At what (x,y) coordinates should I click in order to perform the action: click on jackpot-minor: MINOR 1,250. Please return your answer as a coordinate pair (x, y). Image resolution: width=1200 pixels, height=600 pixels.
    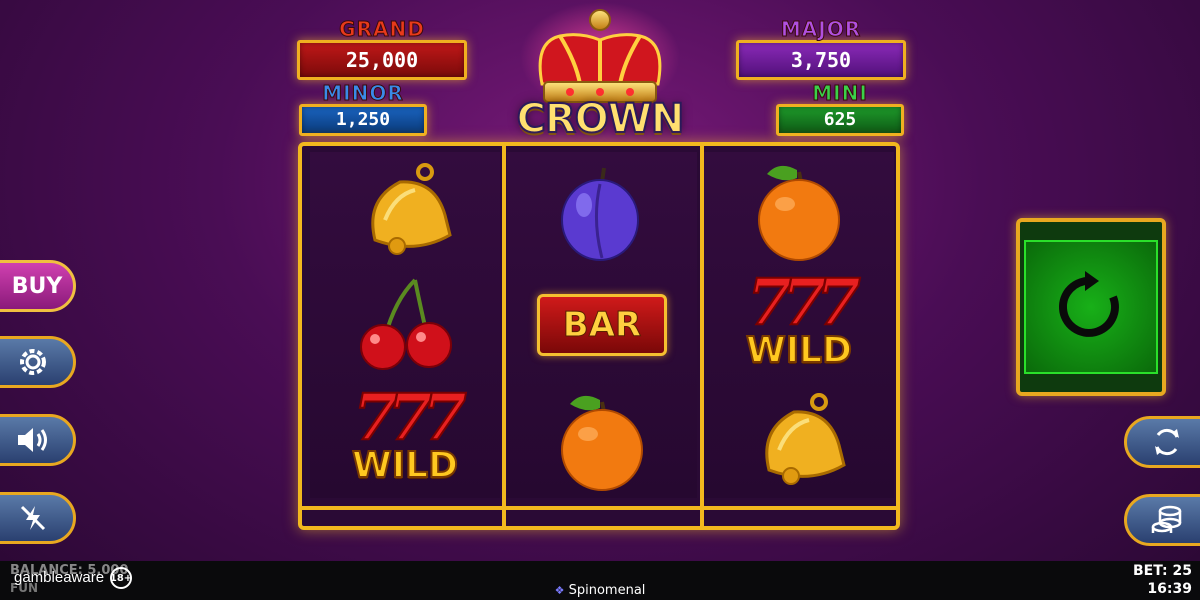
    Looking at the image, I should click on (363, 109).